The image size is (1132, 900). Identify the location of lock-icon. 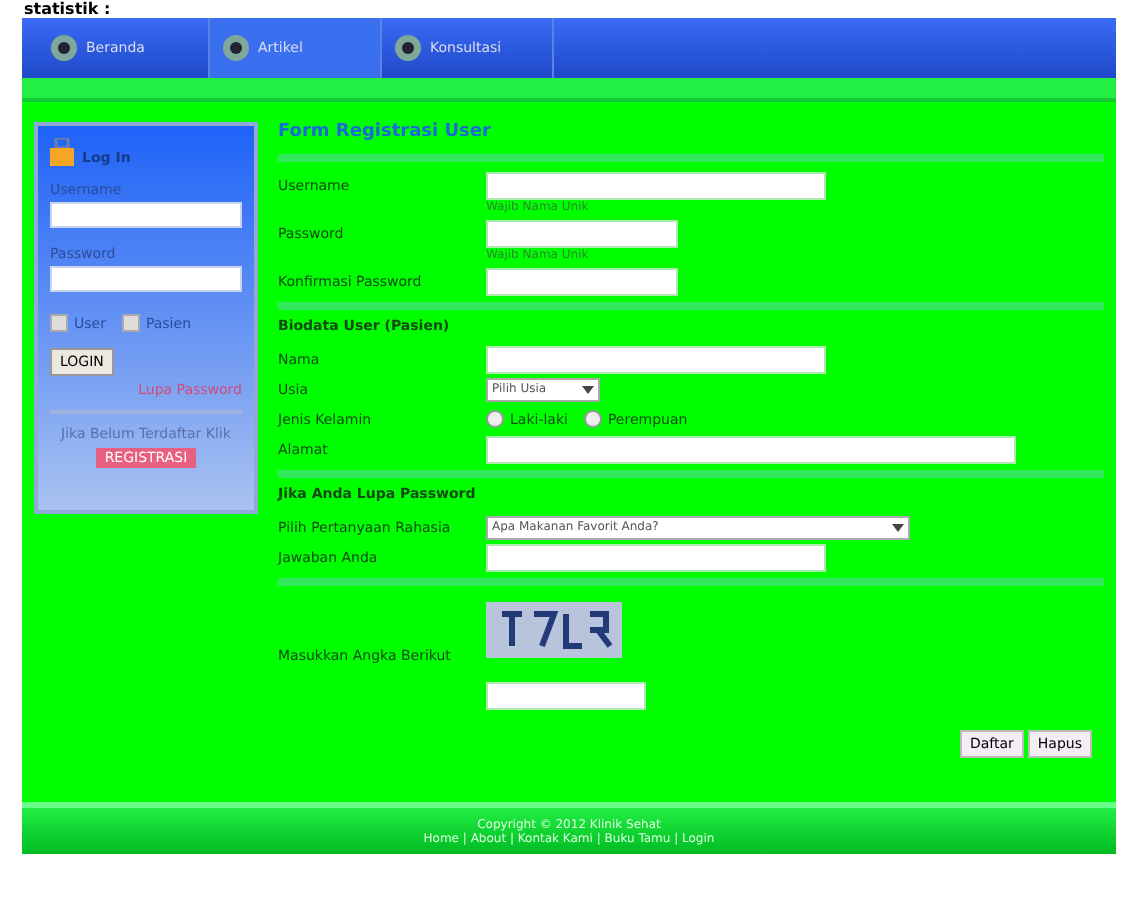
(62, 152).